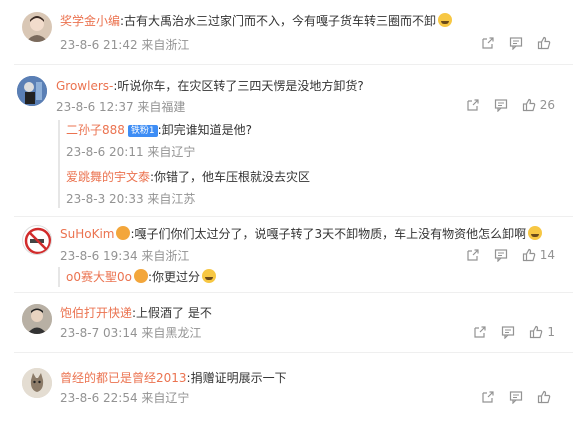 This screenshot has height=429, width=587. What do you see at coordinates (123, 233) in the screenshot?
I see `member-crown-icon` at bounding box center [123, 233].